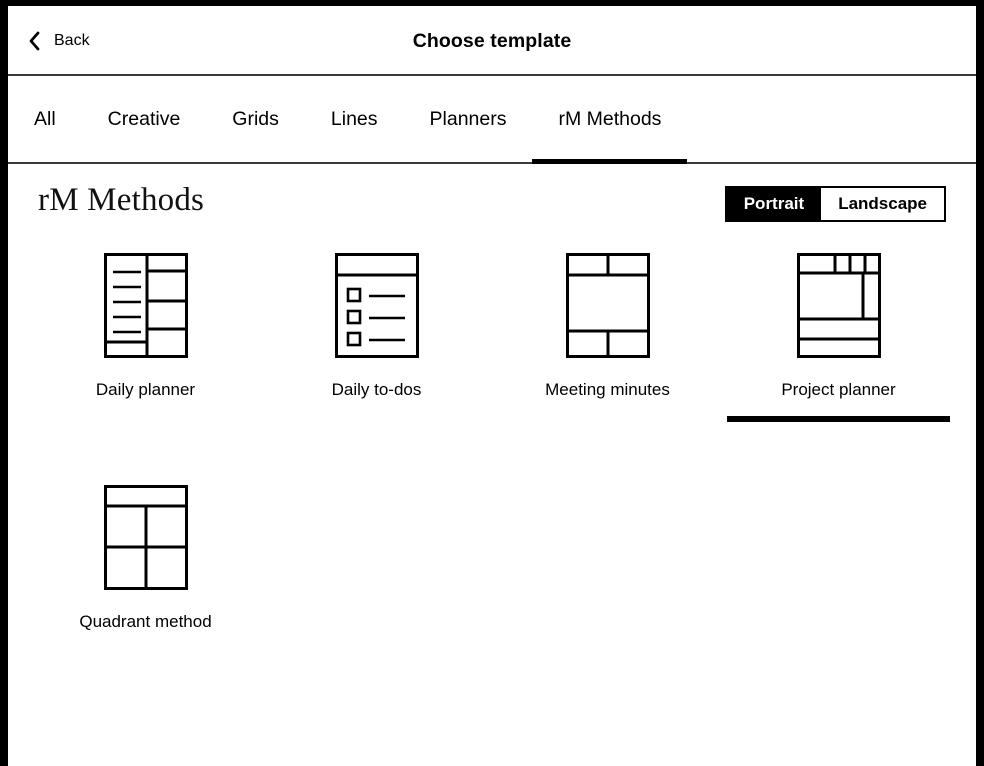 The height and width of the screenshot is (766, 984). Describe the element at coordinates (377, 305) in the screenshot. I see `daily-todos-thumb` at that location.